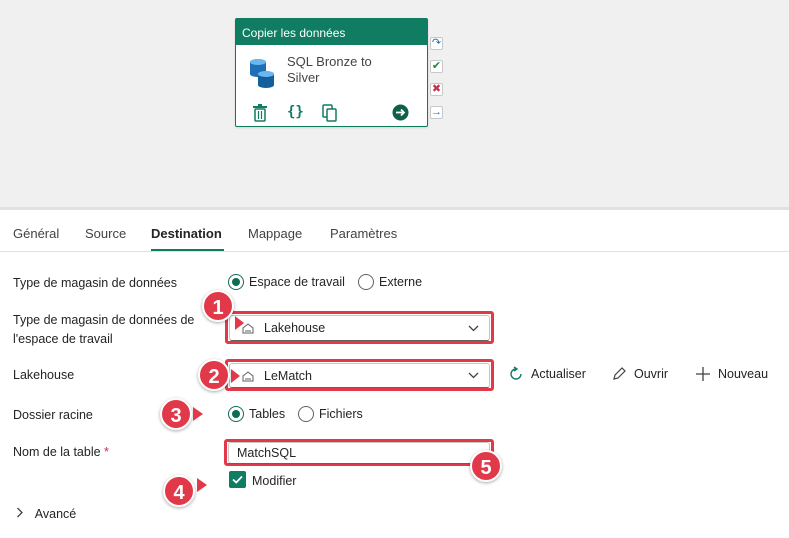 The image size is (789, 538). Describe the element at coordinates (436, 43) in the screenshot. I see `skip-port-icon: ↷` at that location.